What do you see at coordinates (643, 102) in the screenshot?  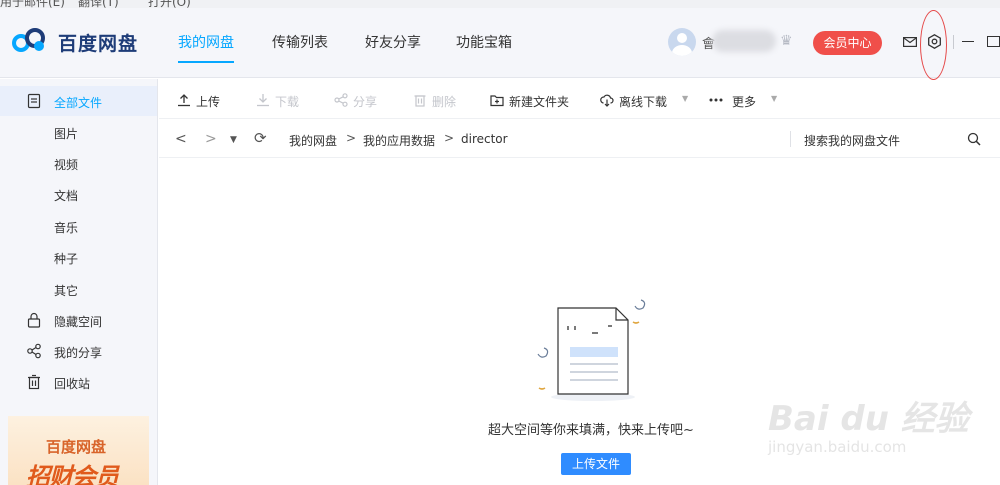 I see `offline-download-label: 离线下载` at bounding box center [643, 102].